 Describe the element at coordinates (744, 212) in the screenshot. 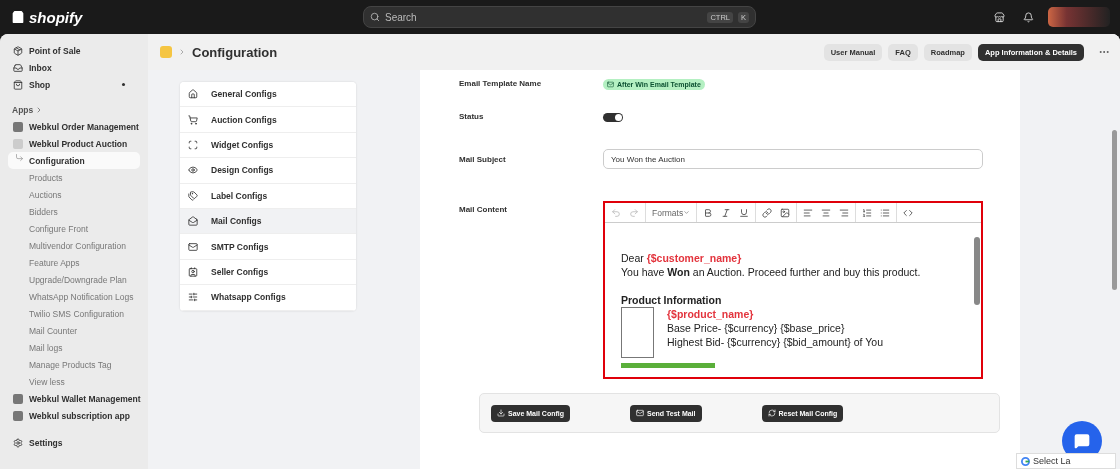

I see `underline-icon` at that location.